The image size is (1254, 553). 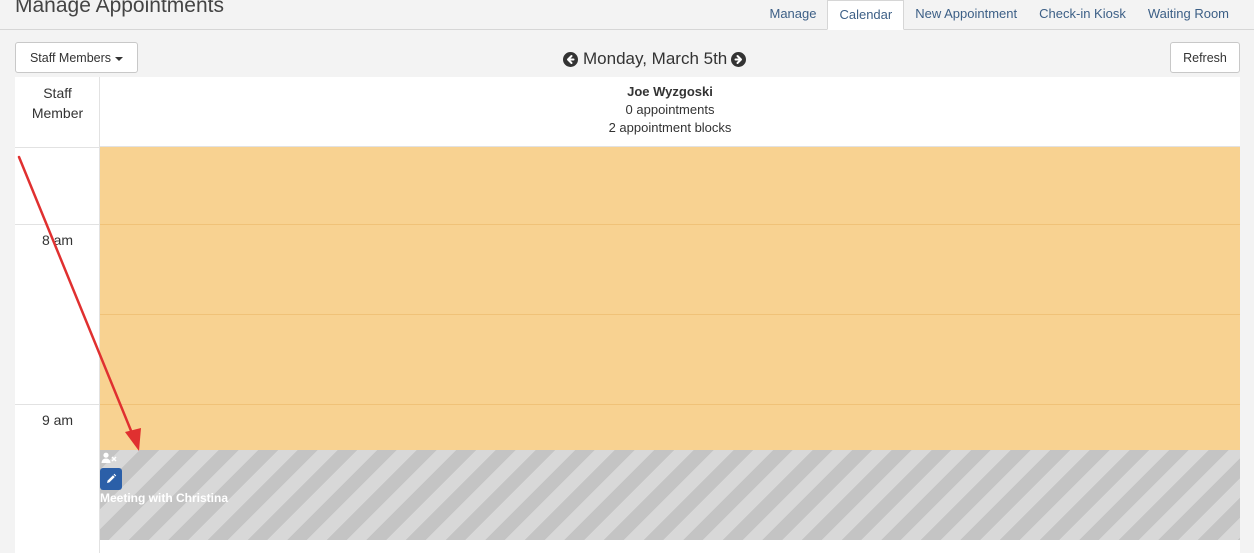 What do you see at coordinates (57, 420) in the screenshot?
I see `time-label-9am: 9 am` at bounding box center [57, 420].